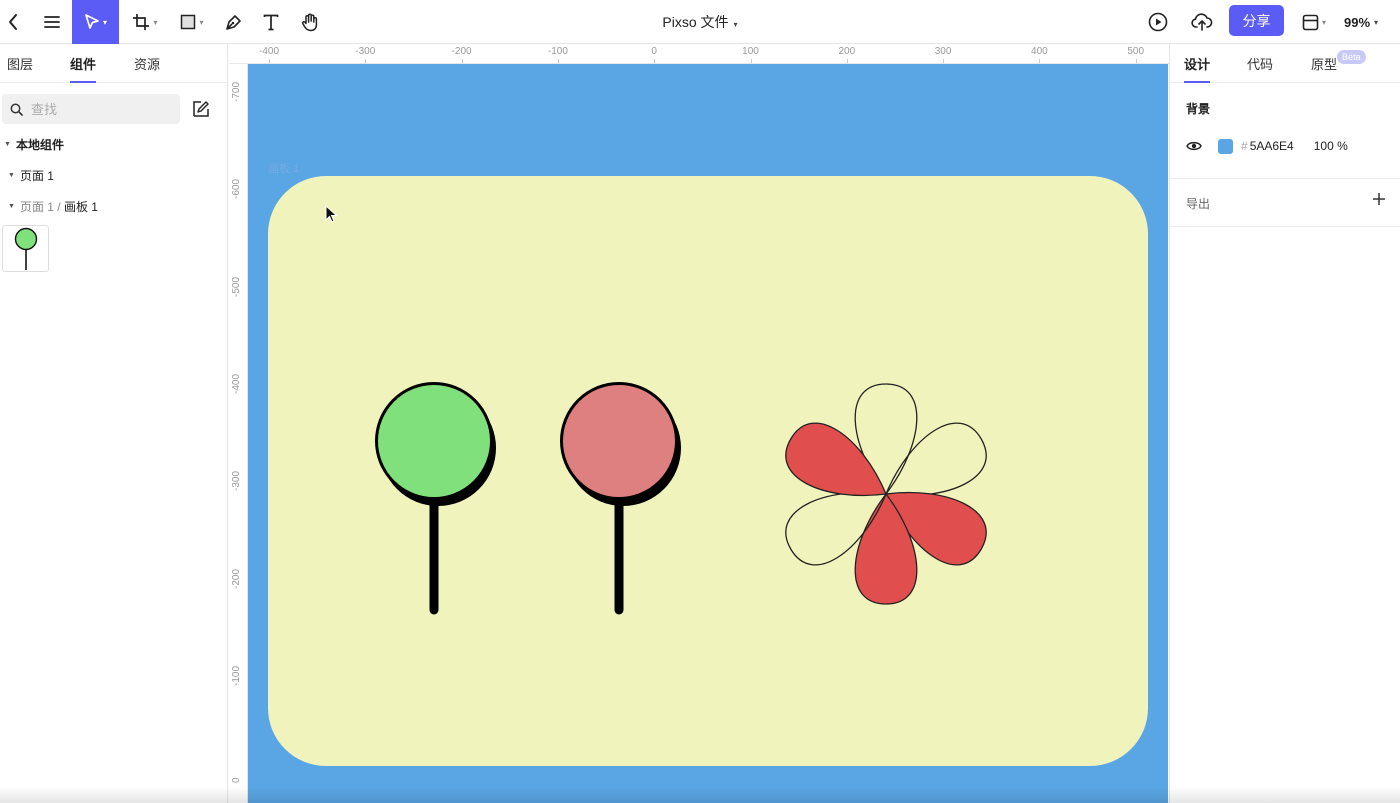  I want to click on lollipop-green, so click(436, 498).